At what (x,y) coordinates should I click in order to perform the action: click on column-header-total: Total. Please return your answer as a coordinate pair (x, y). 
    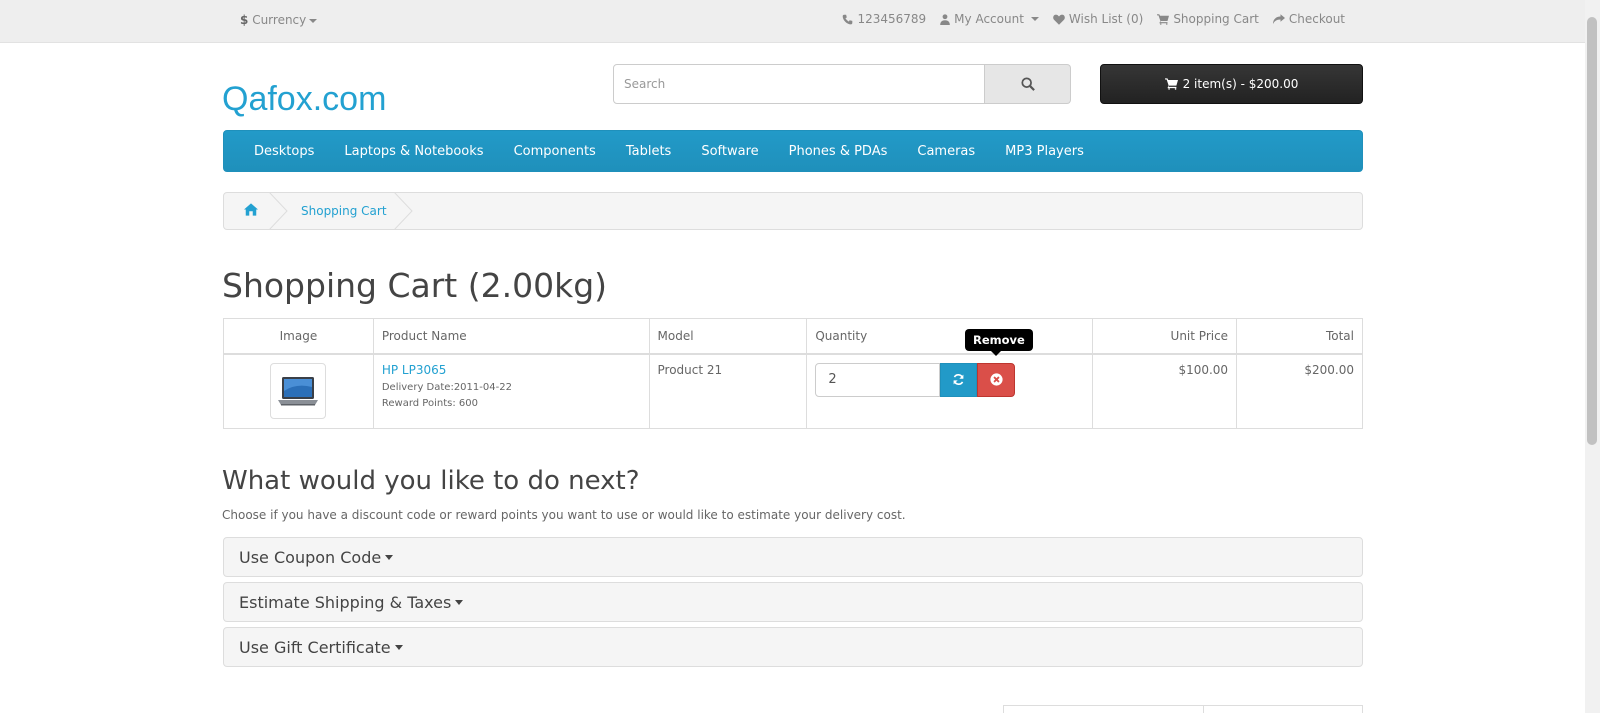
    Looking at the image, I should click on (1299, 336).